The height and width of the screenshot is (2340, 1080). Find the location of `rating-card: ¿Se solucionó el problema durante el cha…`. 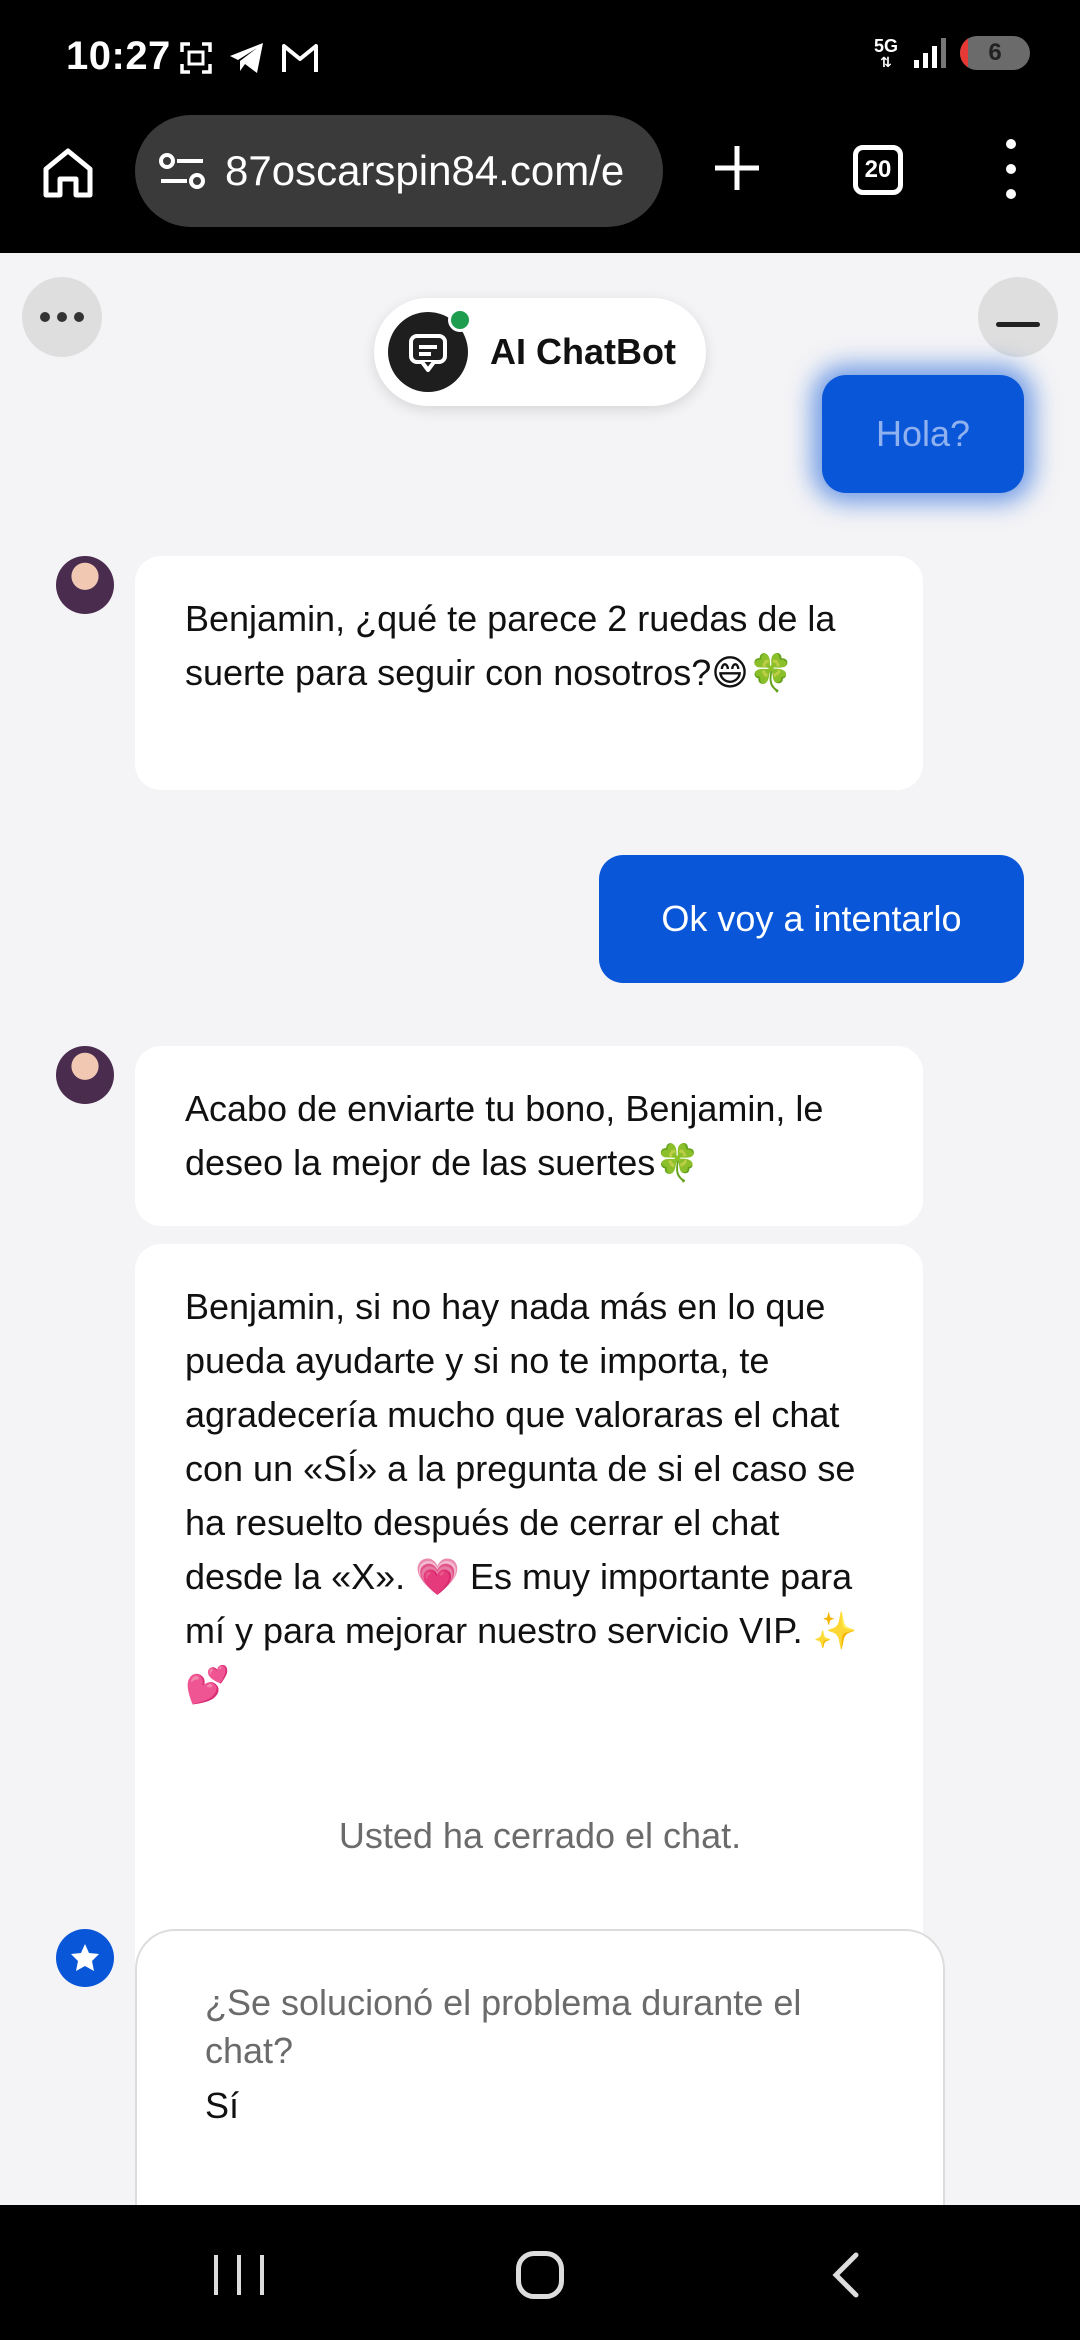

rating-card: ¿Se solucionó el problema durante el cha… is located at coordinates (540, 2067).